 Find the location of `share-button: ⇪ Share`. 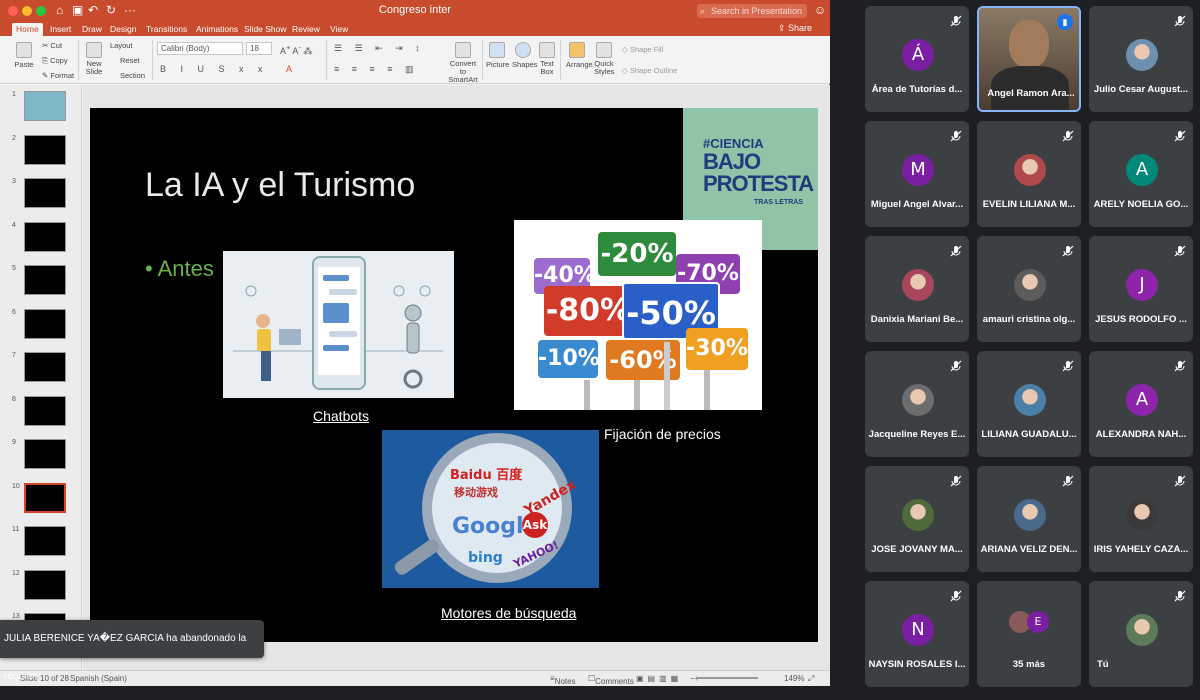

share-button: ⇪ Share is located at coordinates (795, 28).